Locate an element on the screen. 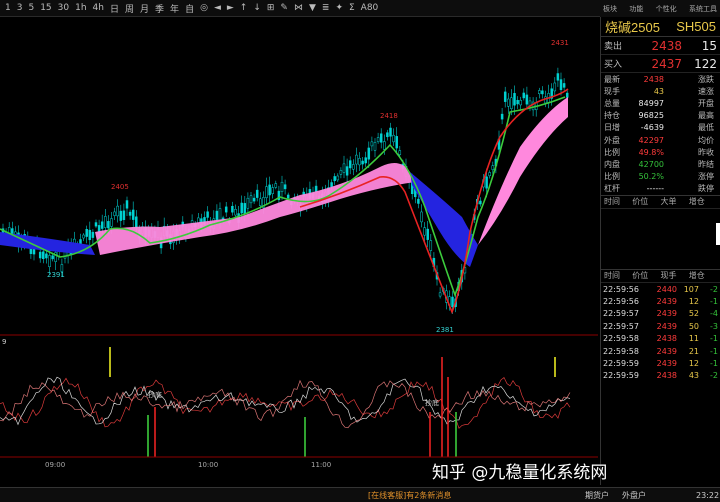  tick-vol: 43 is located at coordinates (693, 376).